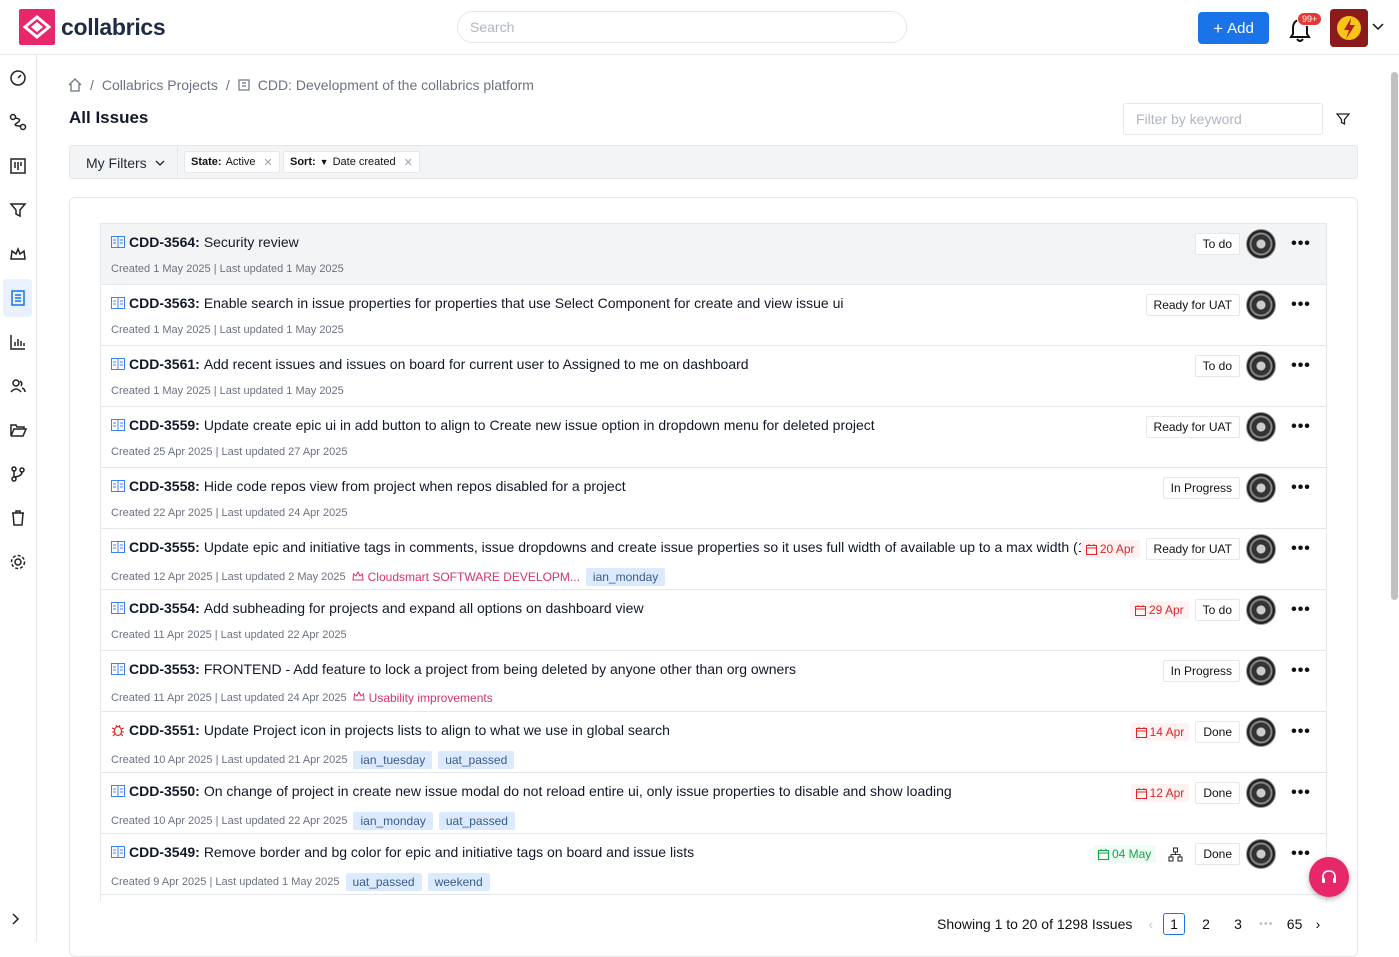 The width and height of the screenshot is (1399, 957). I want to click on sidebar-item-dashboard, so click(17, 78).